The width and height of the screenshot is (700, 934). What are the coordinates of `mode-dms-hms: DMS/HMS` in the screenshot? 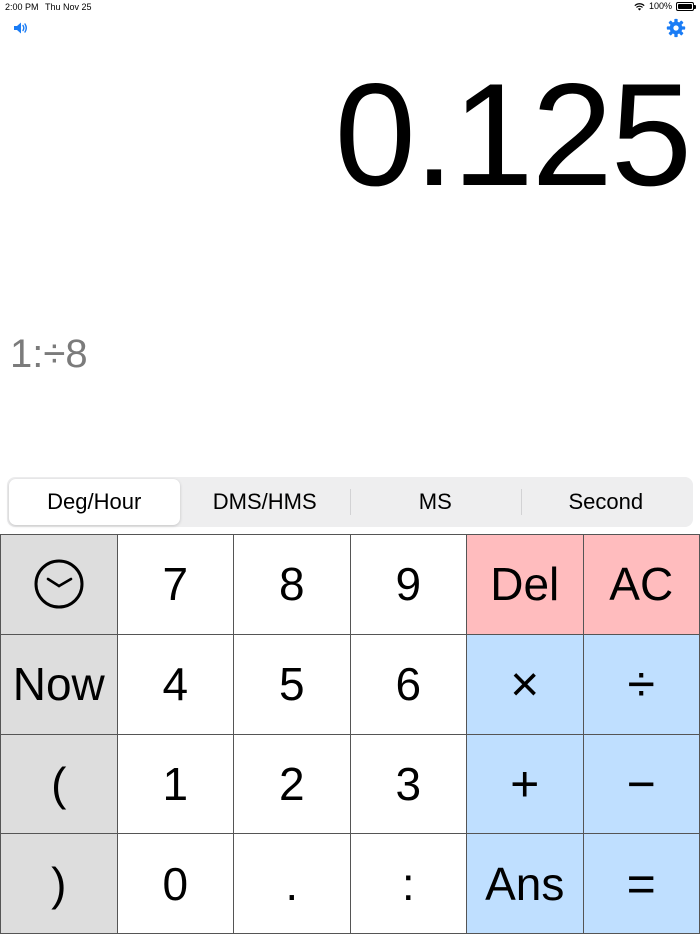 It's located at (265, 502).